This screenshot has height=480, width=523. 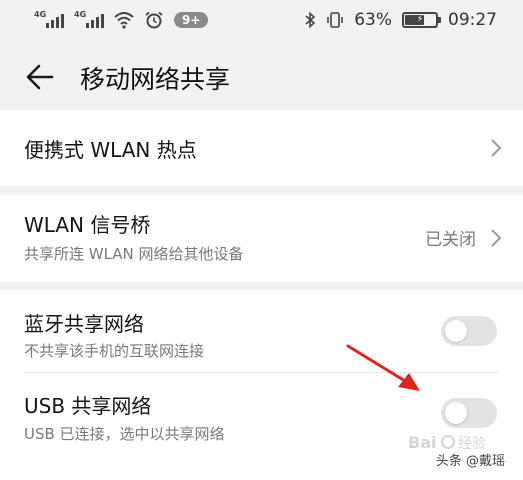 What do you see at coordinates (472, 20) in the screenshot?
I see `clock-time: 09:27` at bounding box center [472, 20].